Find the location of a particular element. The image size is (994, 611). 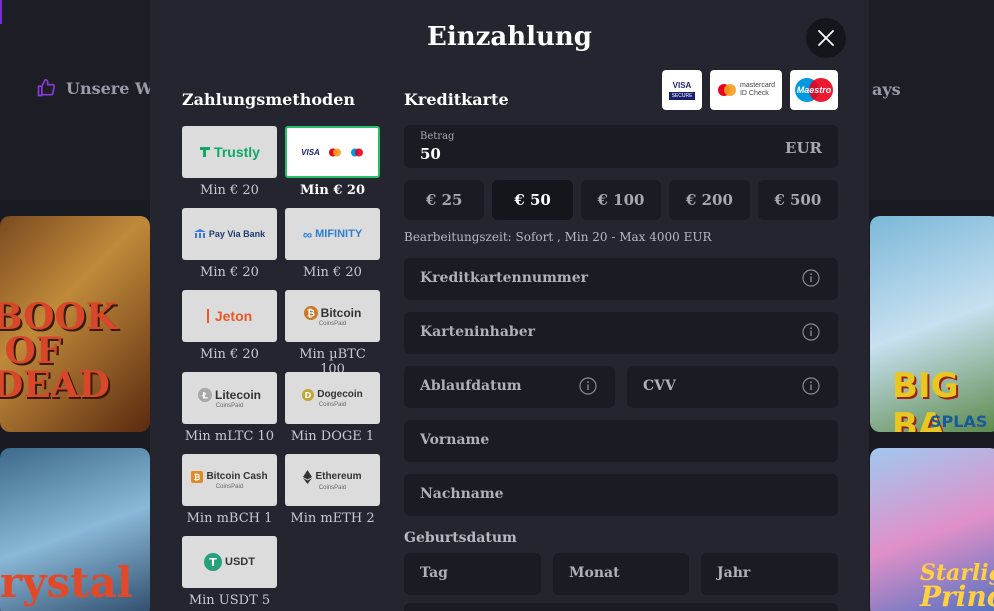

first-name-placeholder: Vorname is located at coordinates (455, 440).